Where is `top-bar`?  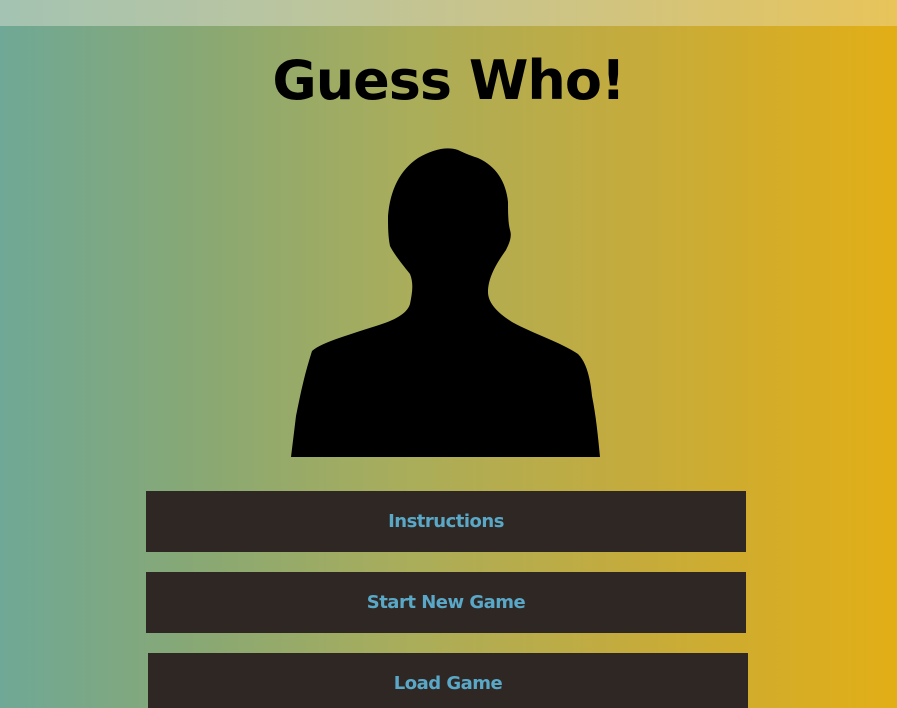 top-bar is located at coordinates (448, 13).